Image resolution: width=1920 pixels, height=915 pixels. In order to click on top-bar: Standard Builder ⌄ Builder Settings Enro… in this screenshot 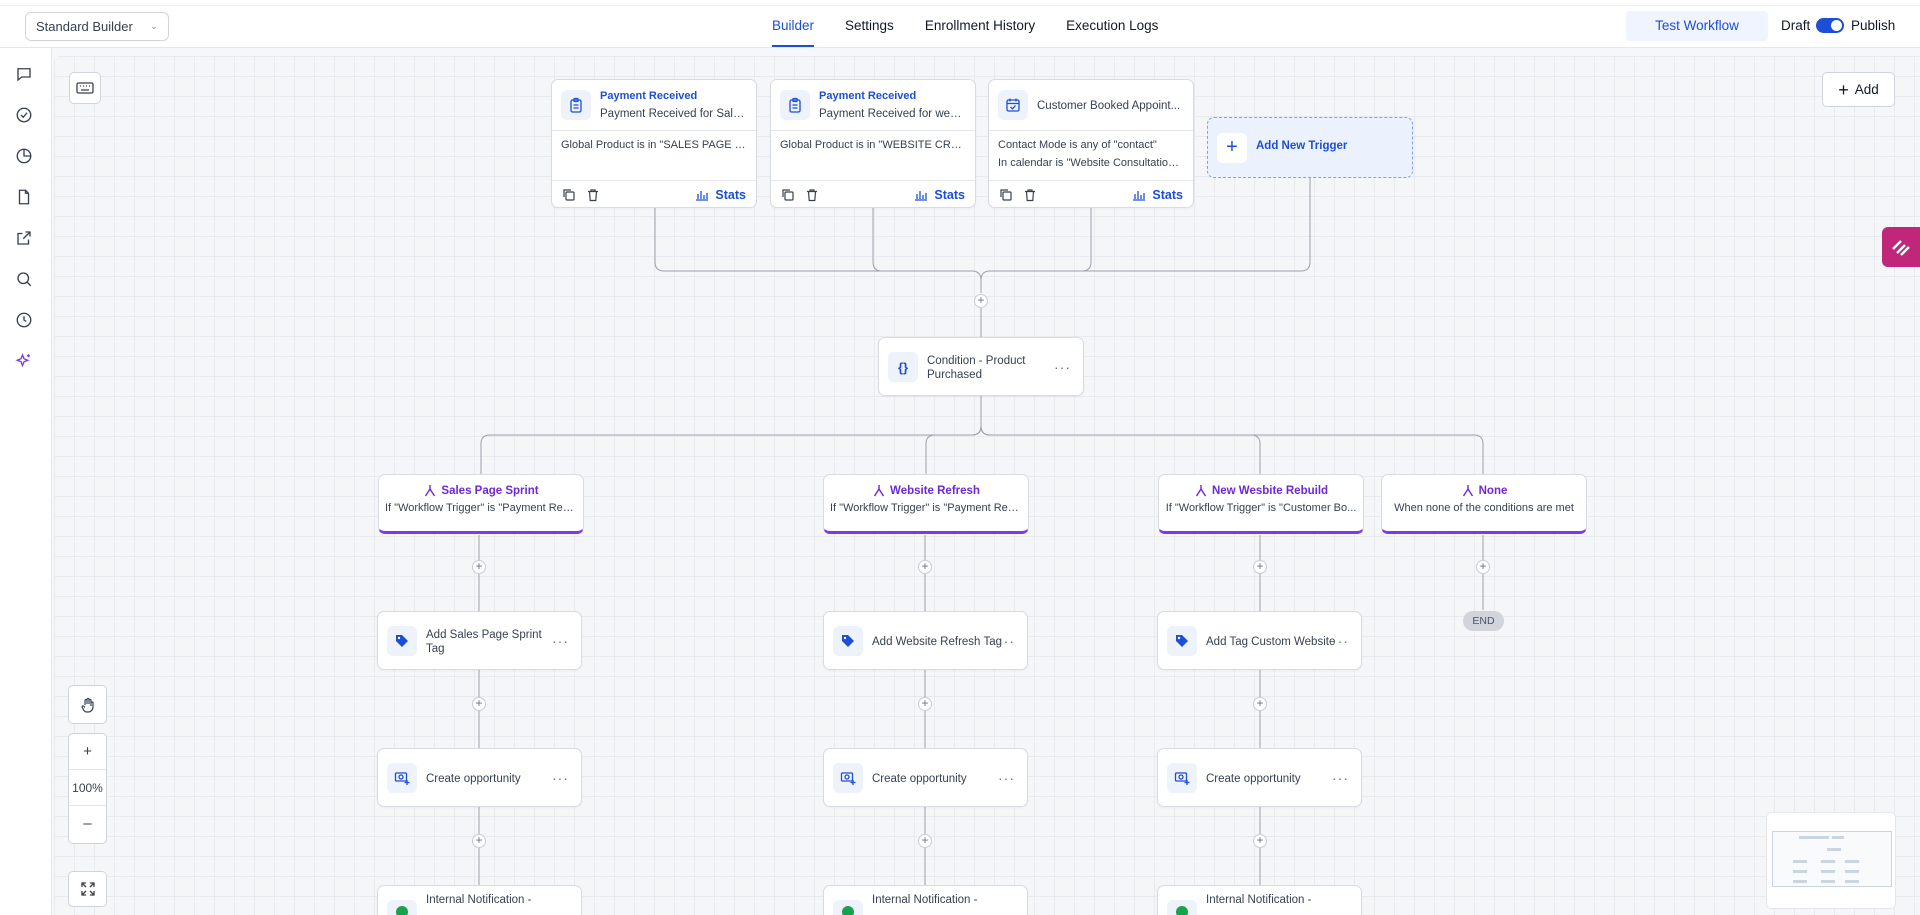, I will do `click(960, 24)`.